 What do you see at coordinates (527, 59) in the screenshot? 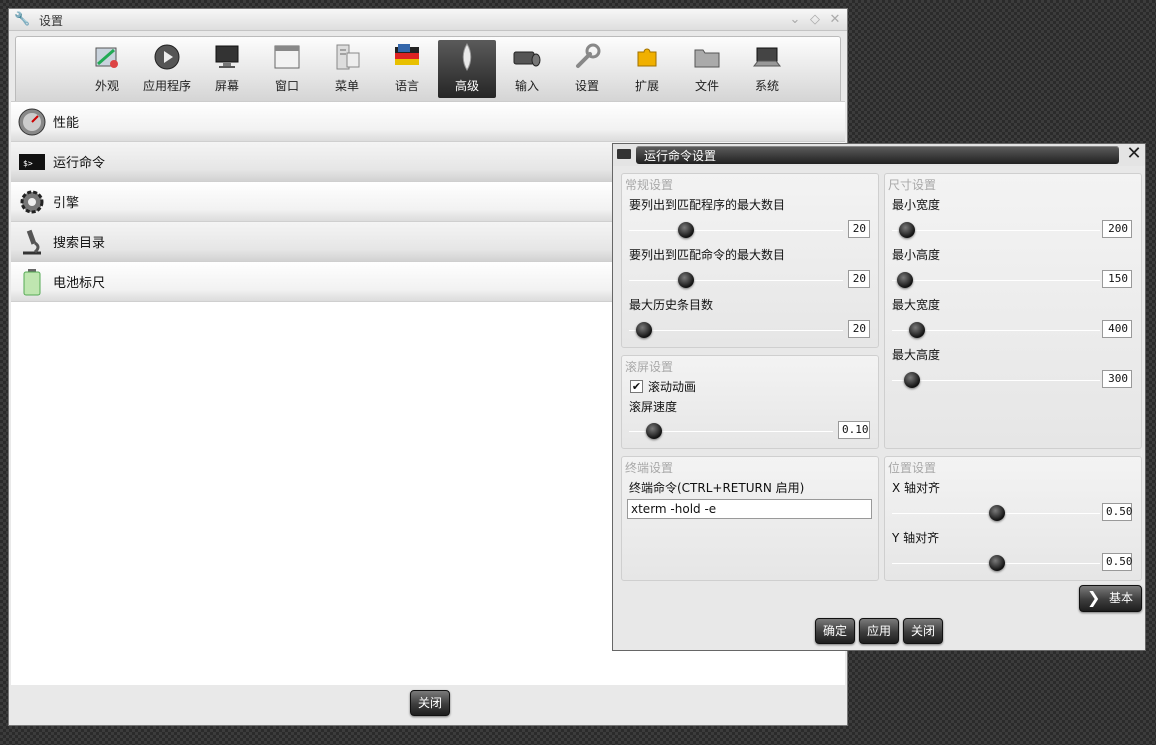
I see `input-icon` at bounding box center [527, 59].